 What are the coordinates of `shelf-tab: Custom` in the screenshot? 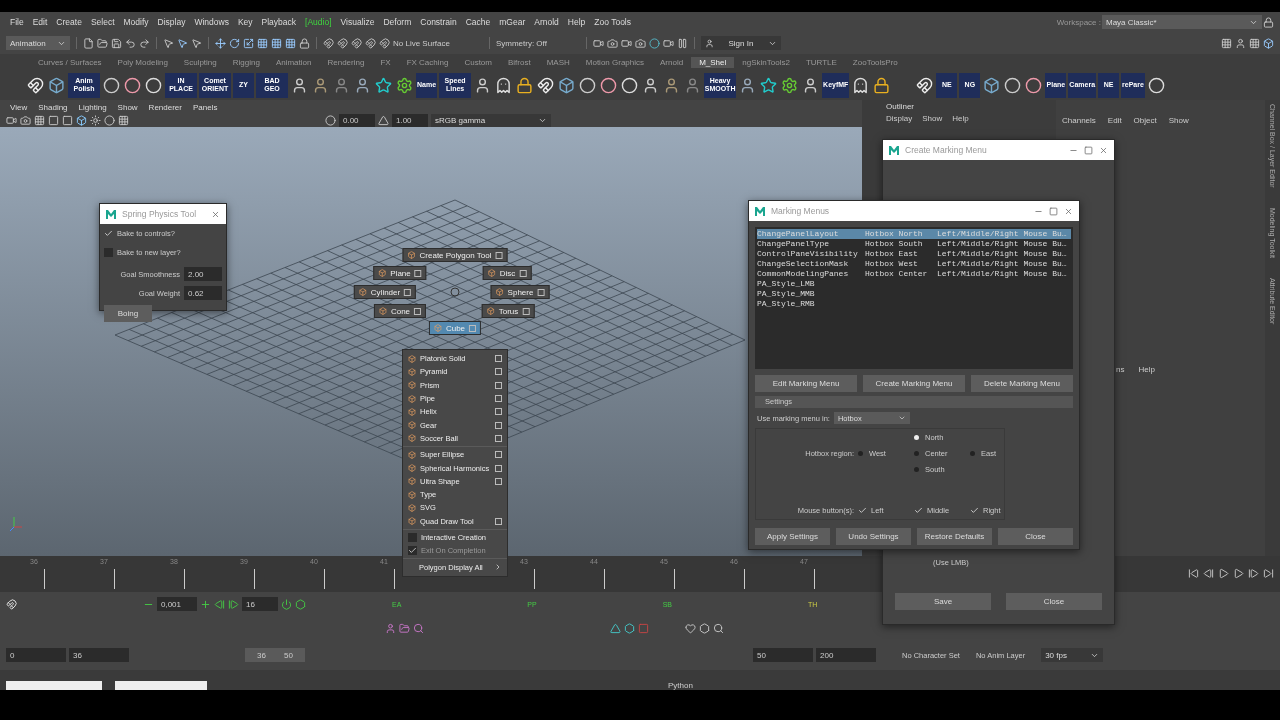 It's located at (478, 62).